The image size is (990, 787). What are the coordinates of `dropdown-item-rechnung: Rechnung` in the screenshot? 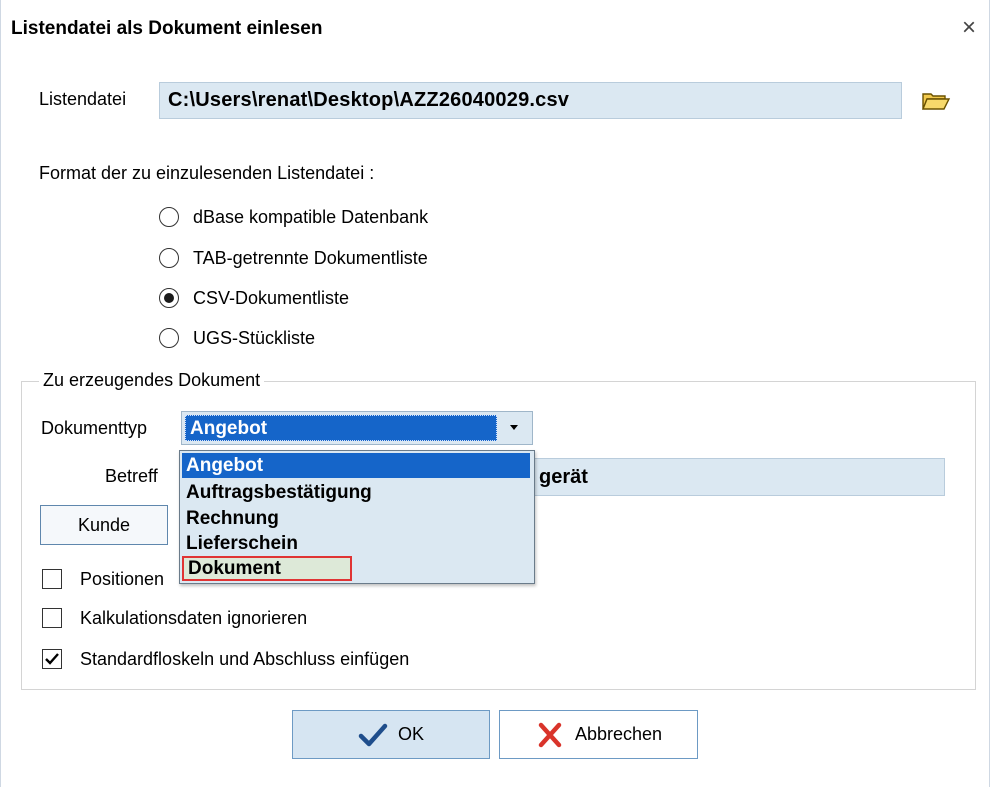 It's located at (356, 518).